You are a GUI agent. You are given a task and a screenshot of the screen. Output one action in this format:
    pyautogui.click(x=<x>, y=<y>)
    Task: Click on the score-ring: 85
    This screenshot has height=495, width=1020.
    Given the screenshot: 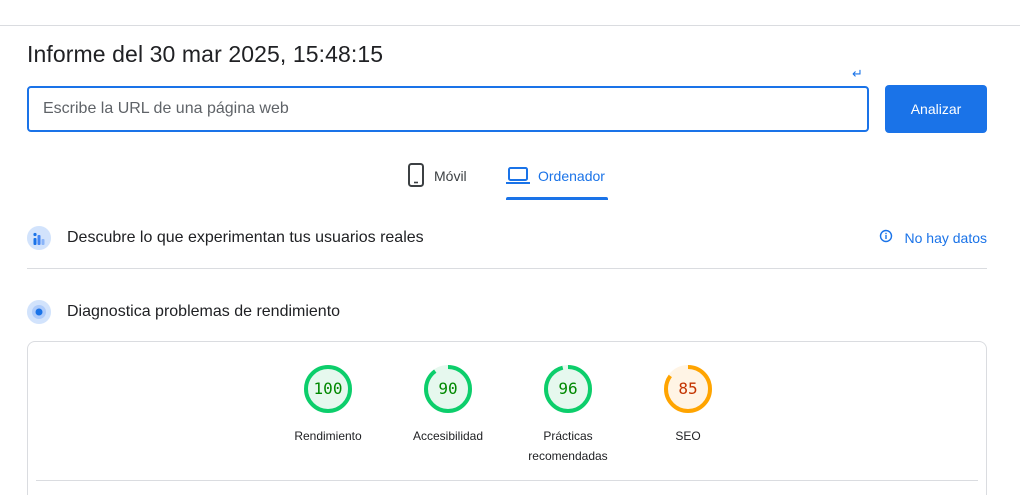 What is the action you would take?
    pyautogui.click(x=688, y=389)
    